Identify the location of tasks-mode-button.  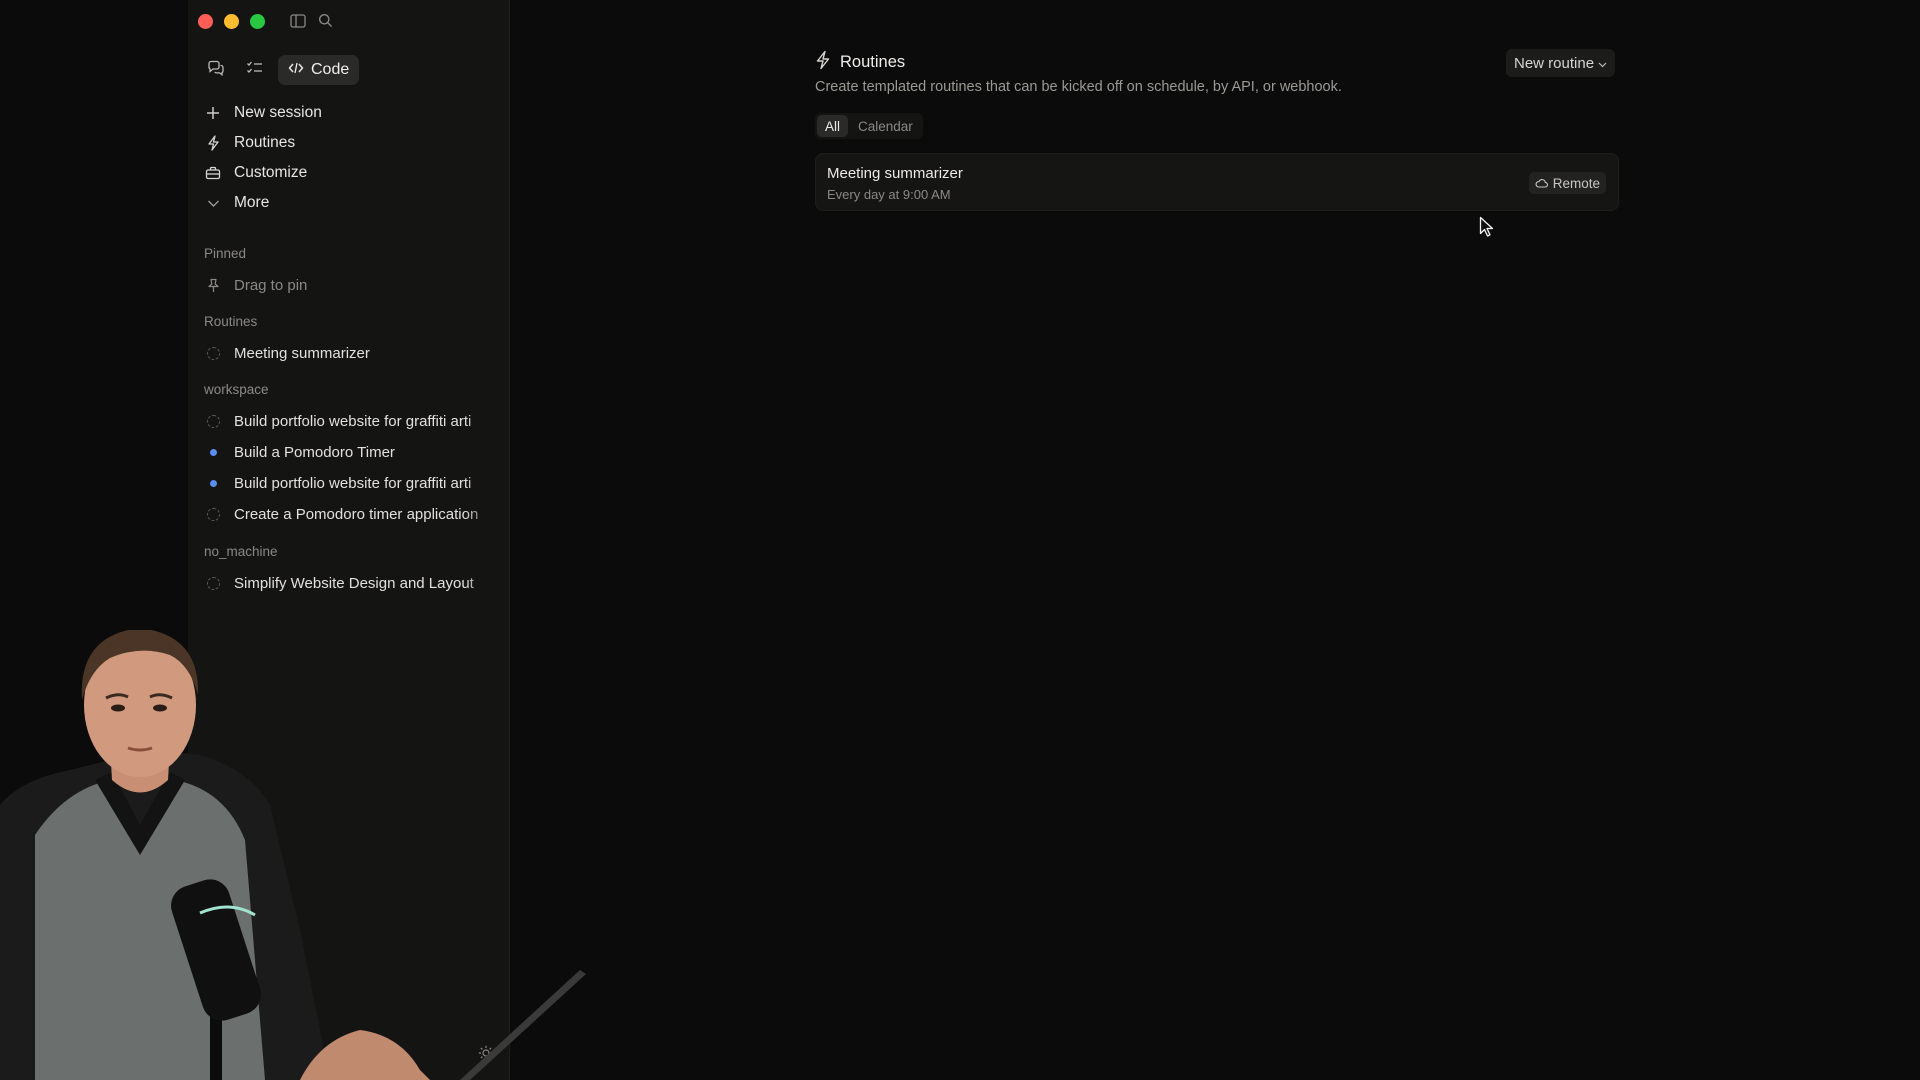
(254, 70).